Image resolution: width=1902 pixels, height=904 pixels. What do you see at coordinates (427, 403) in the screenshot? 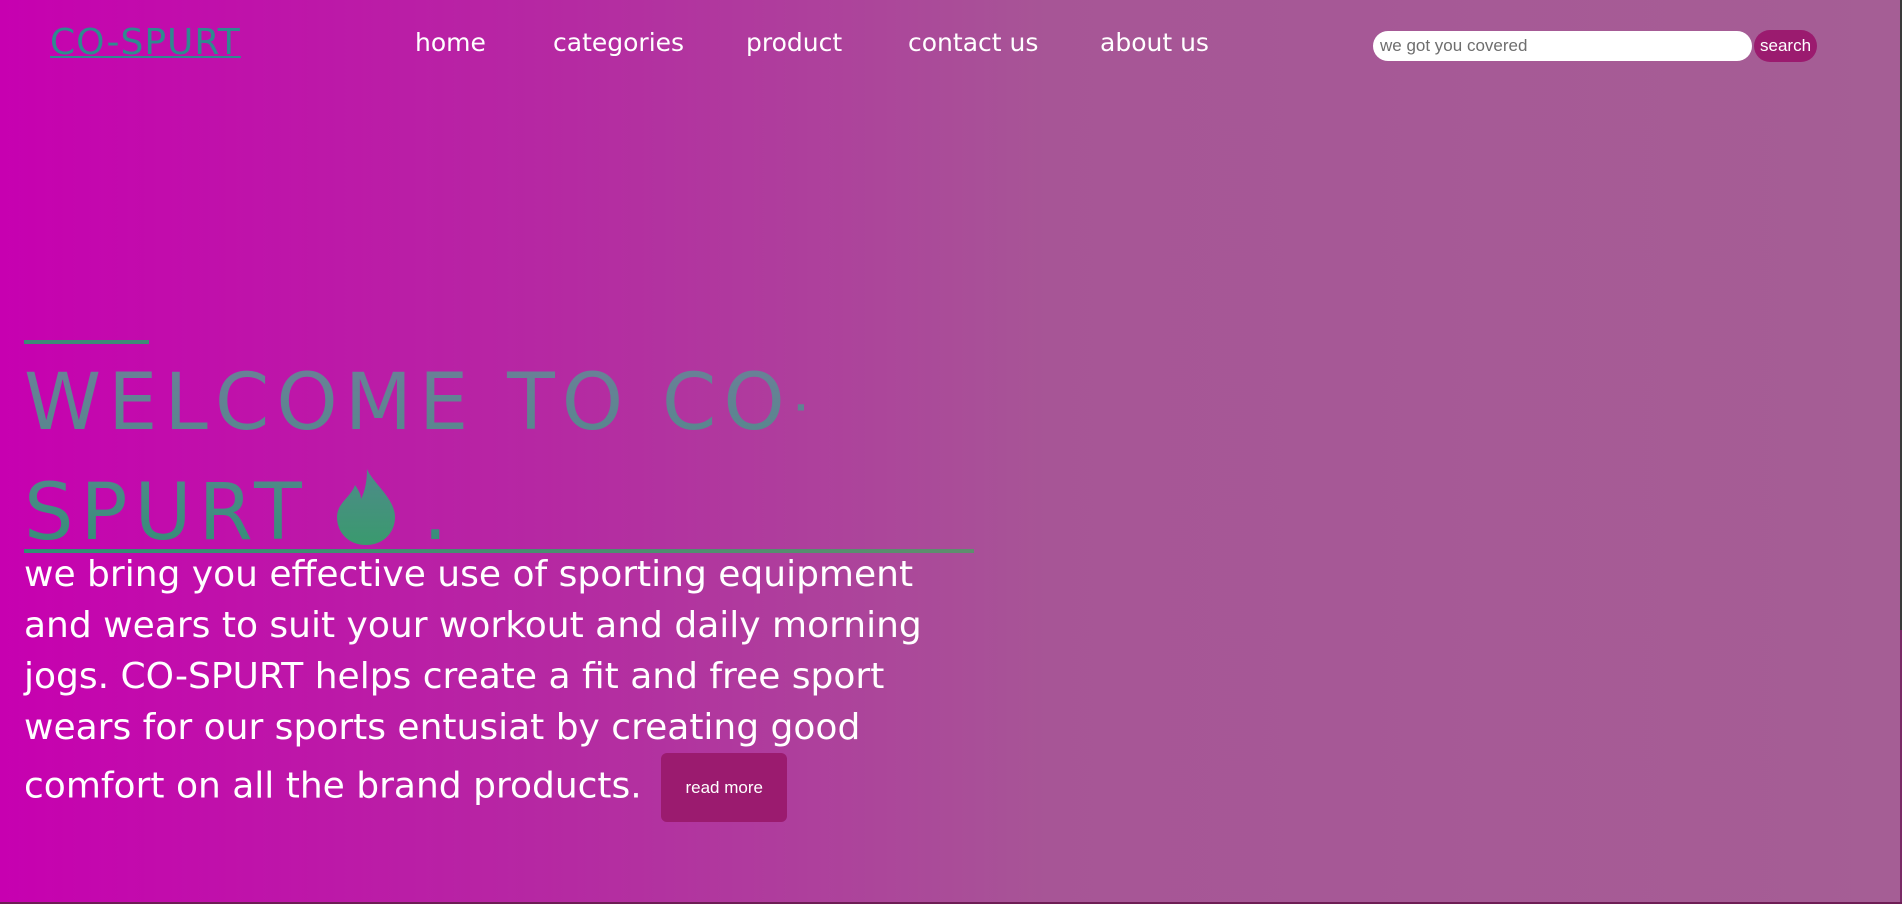
I see `hero-title-line-1: WELCOME TO CO-` at bounding box center [427, 403].